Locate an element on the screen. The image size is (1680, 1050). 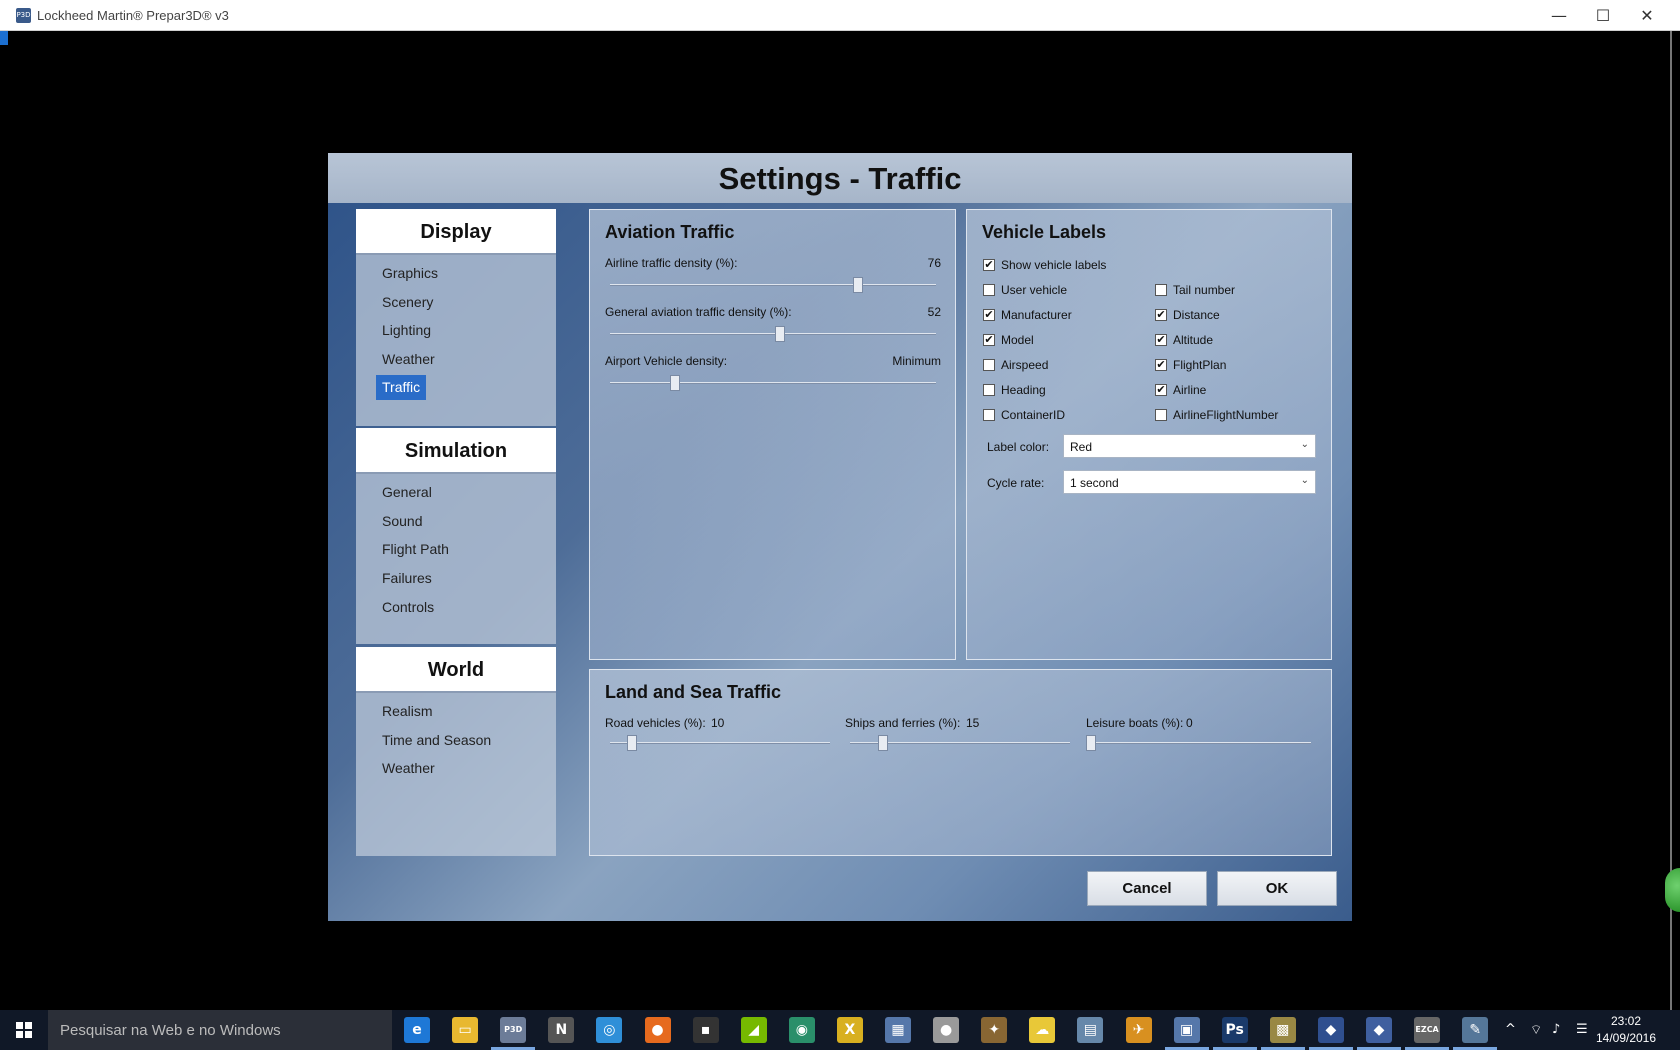
general-aviation-density-slider is located at coordinates (773, 334).